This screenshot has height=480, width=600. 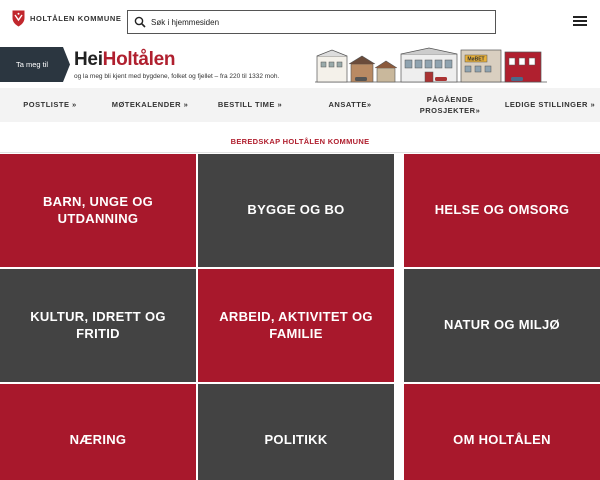 What do you see at coordinates (550, 105) in the screenshot?
I see `nav-ledige-stillinger: LEDIGE STILLINGER »` at bounding box center [550, 105].